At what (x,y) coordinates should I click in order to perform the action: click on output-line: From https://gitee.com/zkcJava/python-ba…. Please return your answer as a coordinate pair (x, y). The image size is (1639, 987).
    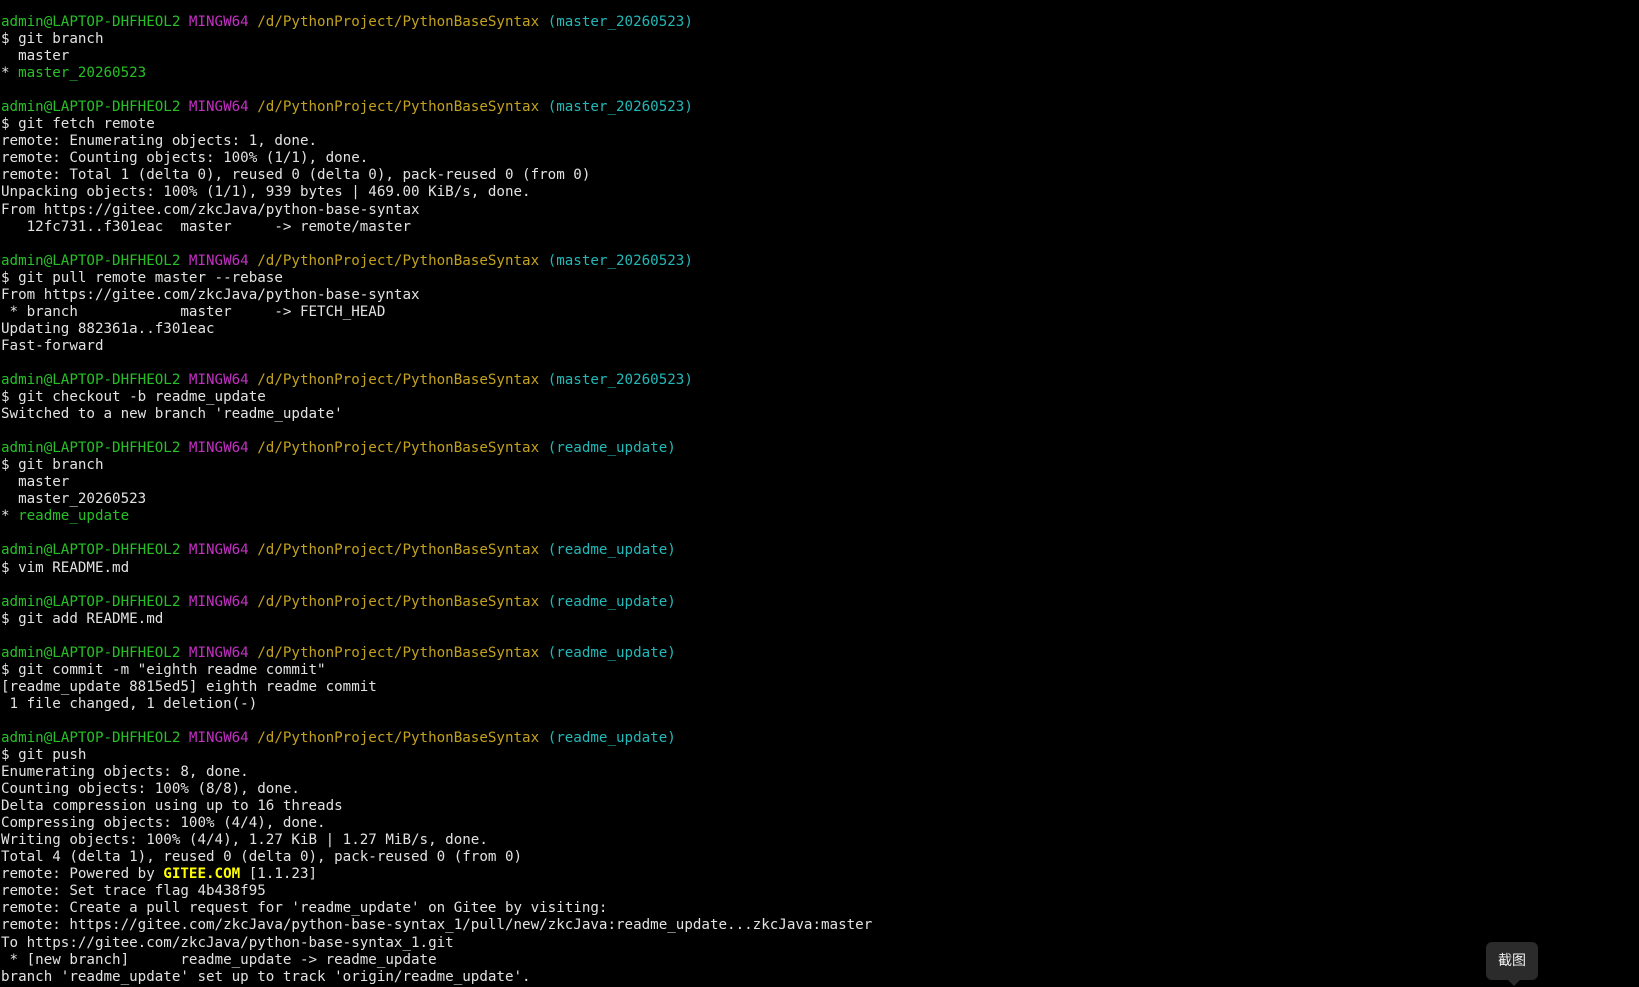
    Looking at the image, I should click on (816, 295).